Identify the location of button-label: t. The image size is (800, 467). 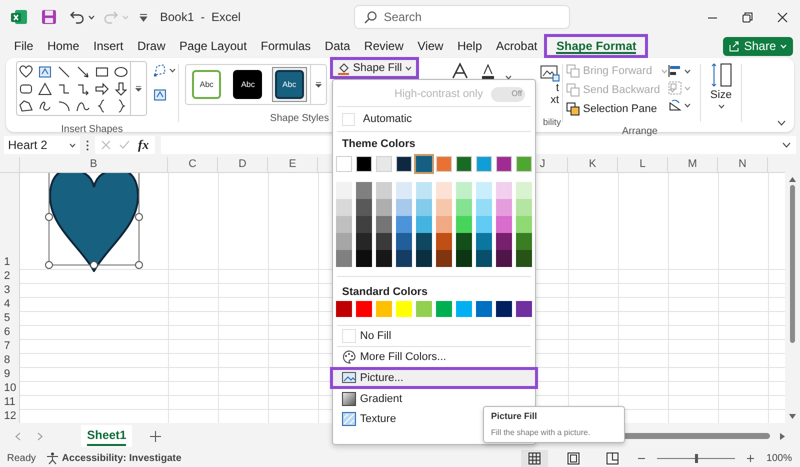
(557, 88).